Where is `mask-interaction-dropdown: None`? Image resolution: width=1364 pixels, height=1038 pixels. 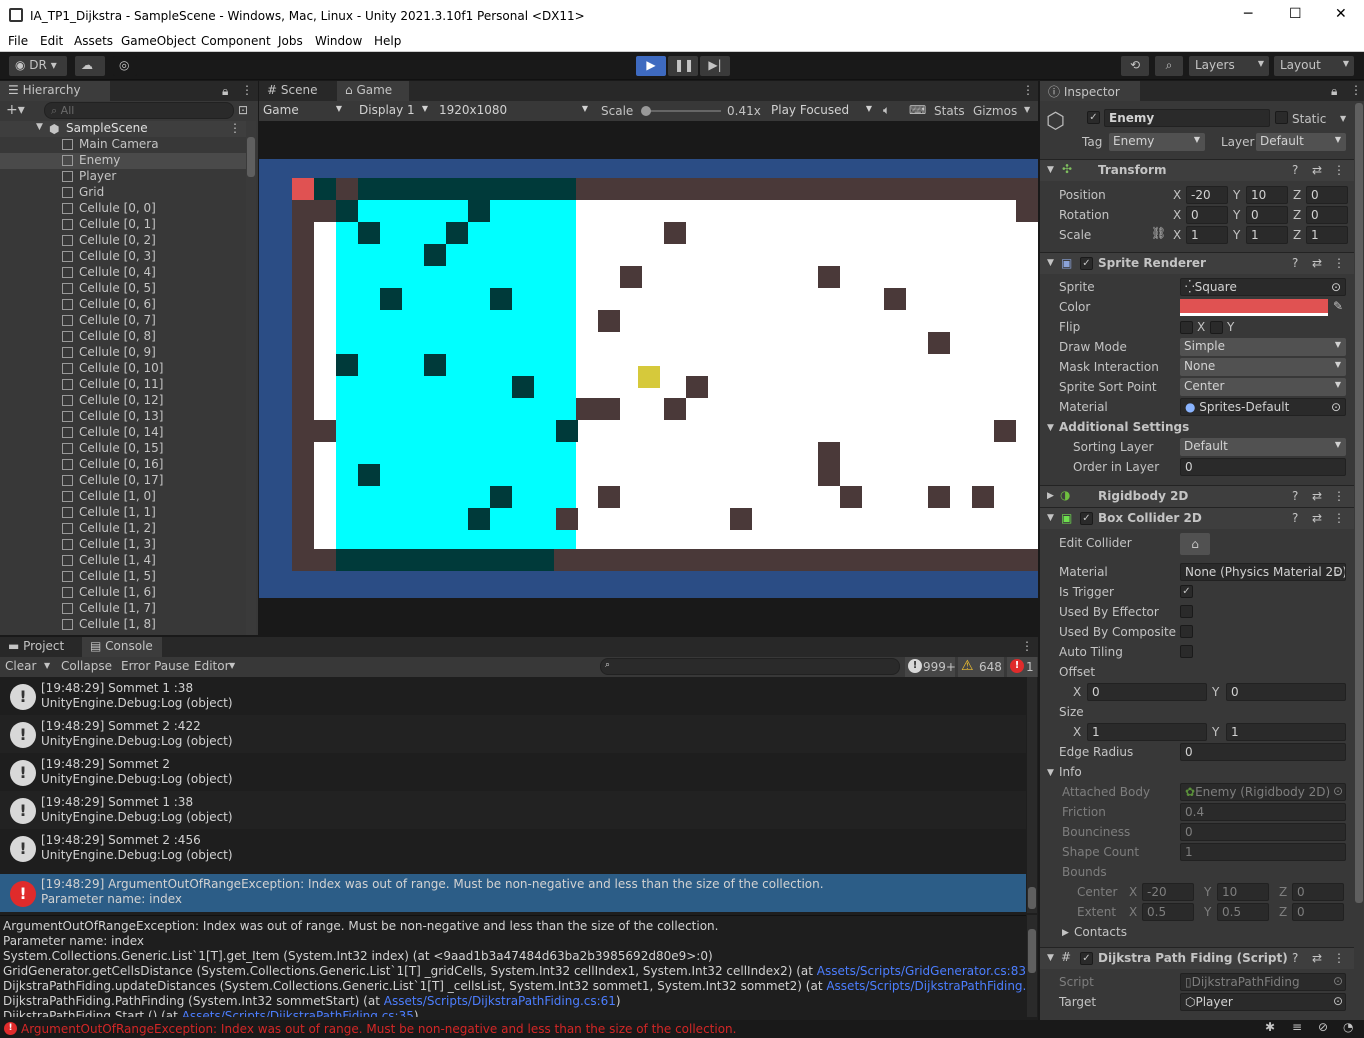 mask-interaction-dropdown: None is located at coordinates (1263, 367).